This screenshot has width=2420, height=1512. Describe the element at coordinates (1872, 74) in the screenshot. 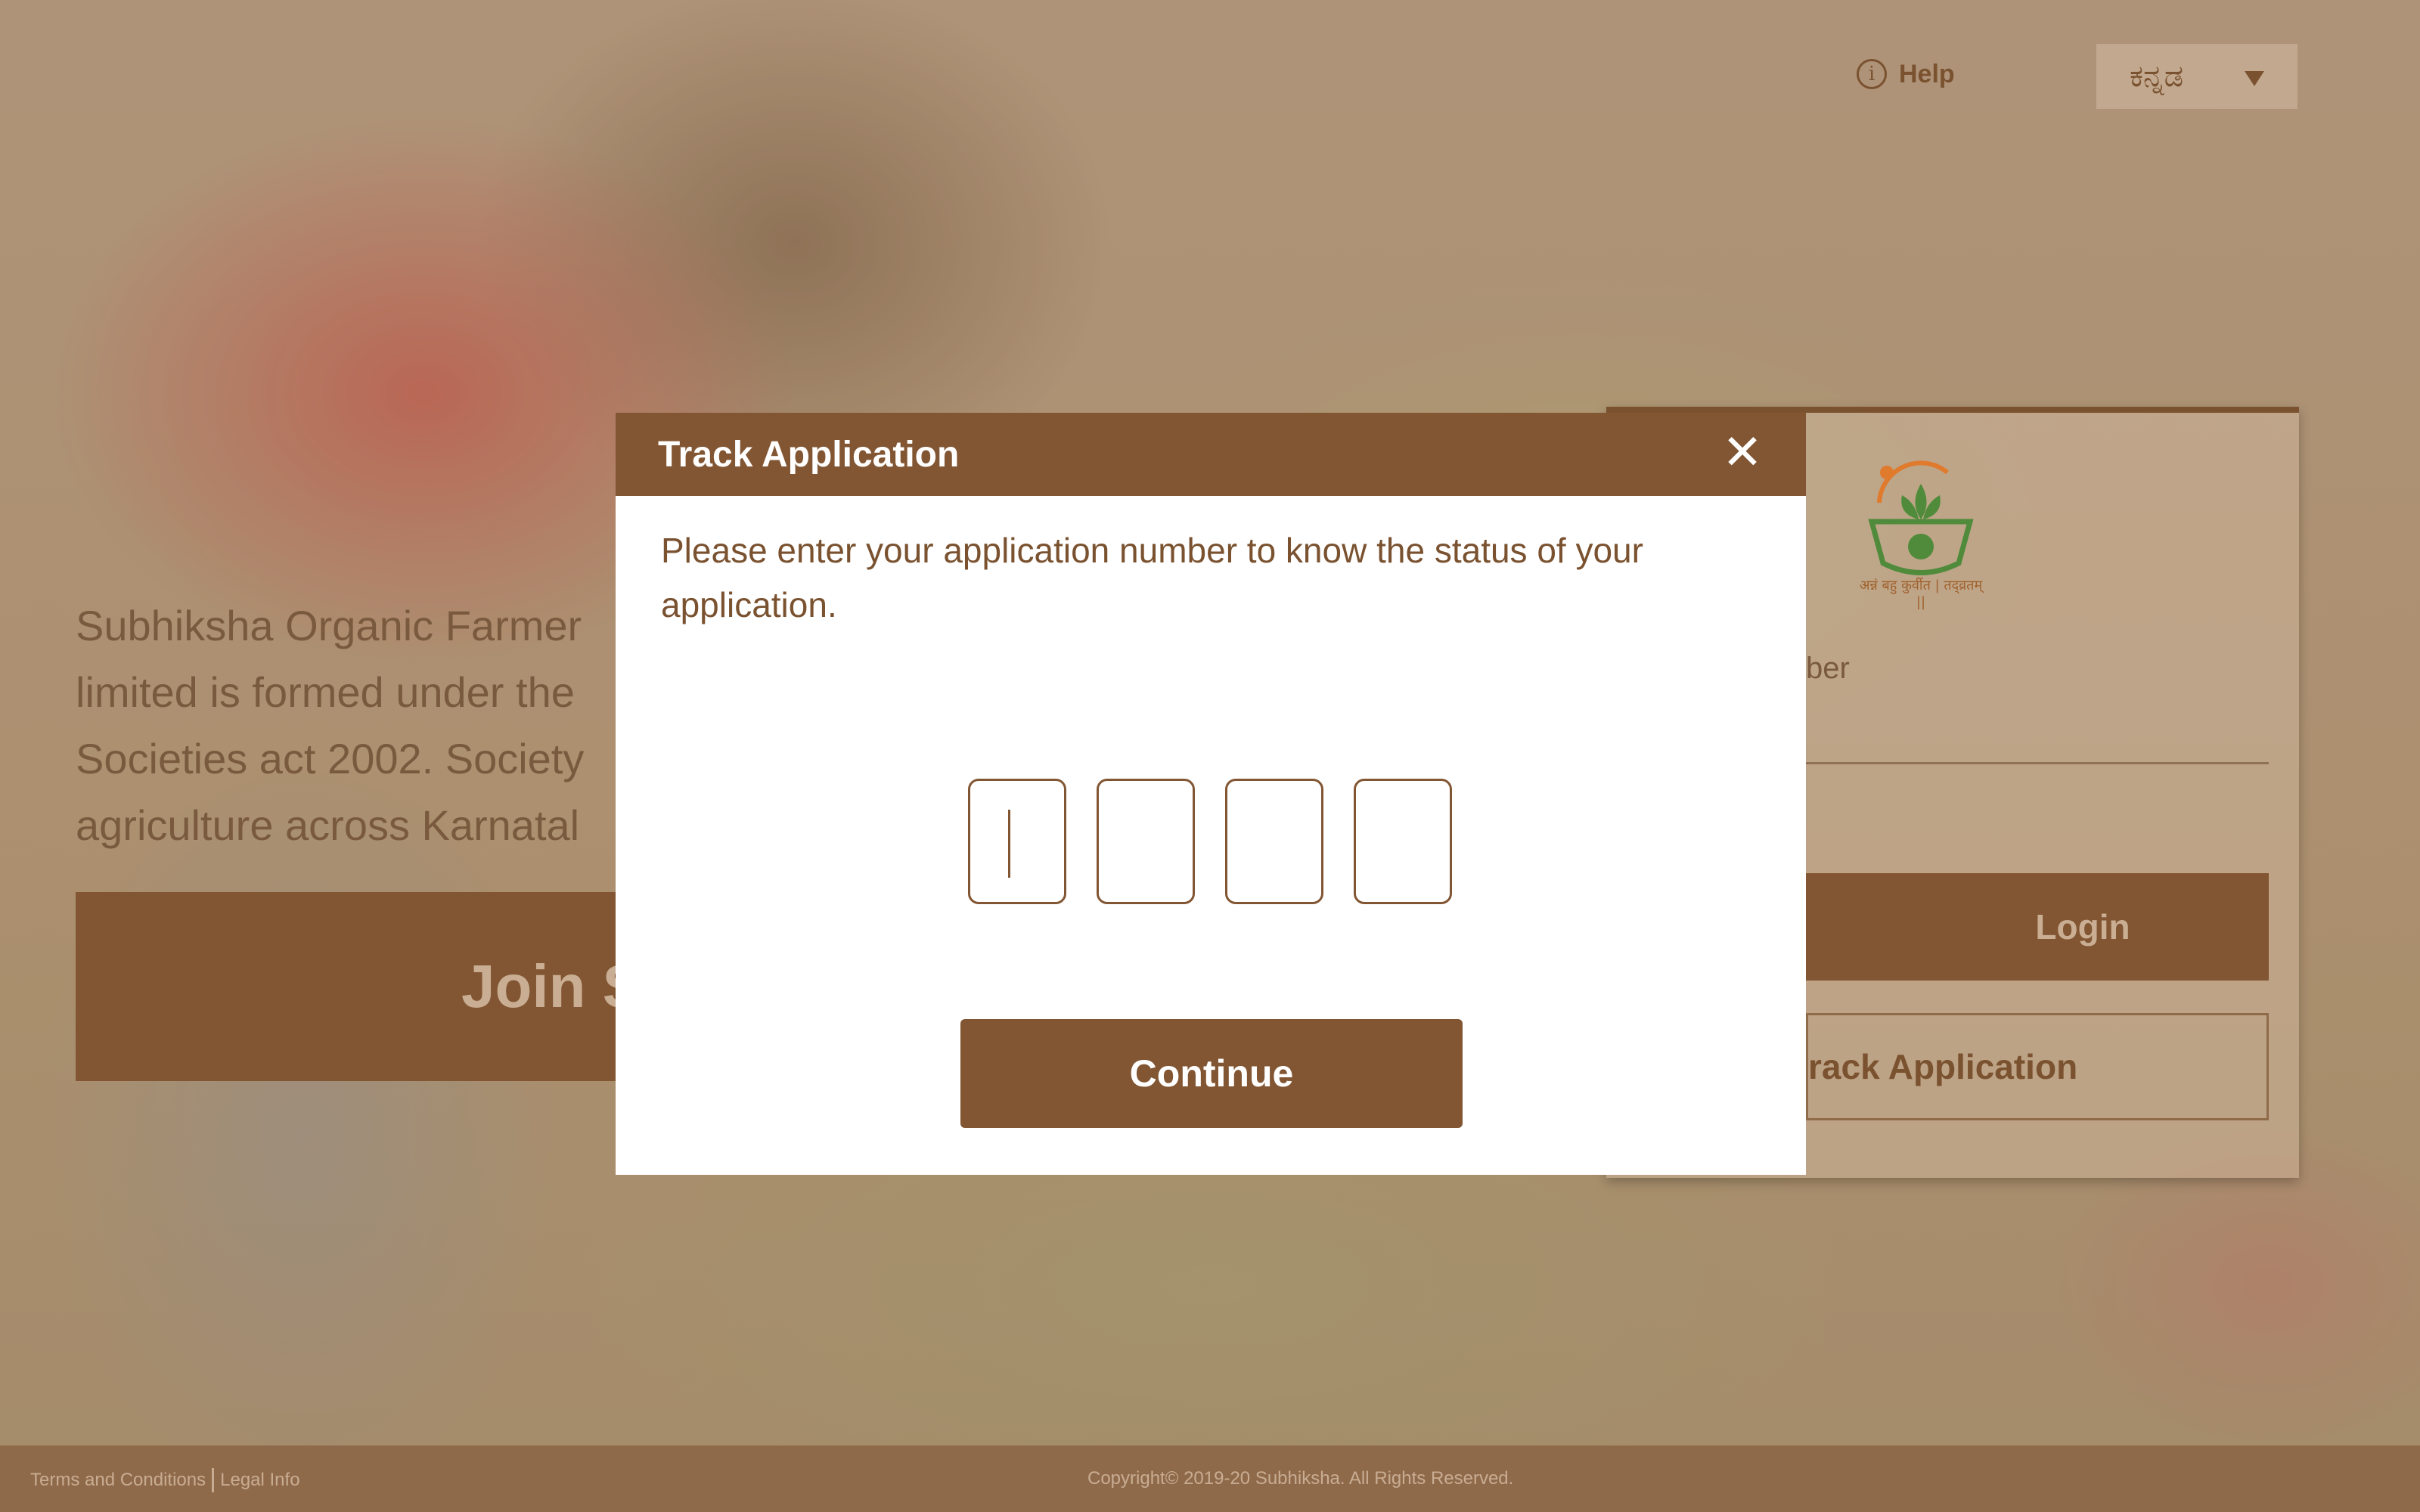

I see `info-icon: i` at that location.